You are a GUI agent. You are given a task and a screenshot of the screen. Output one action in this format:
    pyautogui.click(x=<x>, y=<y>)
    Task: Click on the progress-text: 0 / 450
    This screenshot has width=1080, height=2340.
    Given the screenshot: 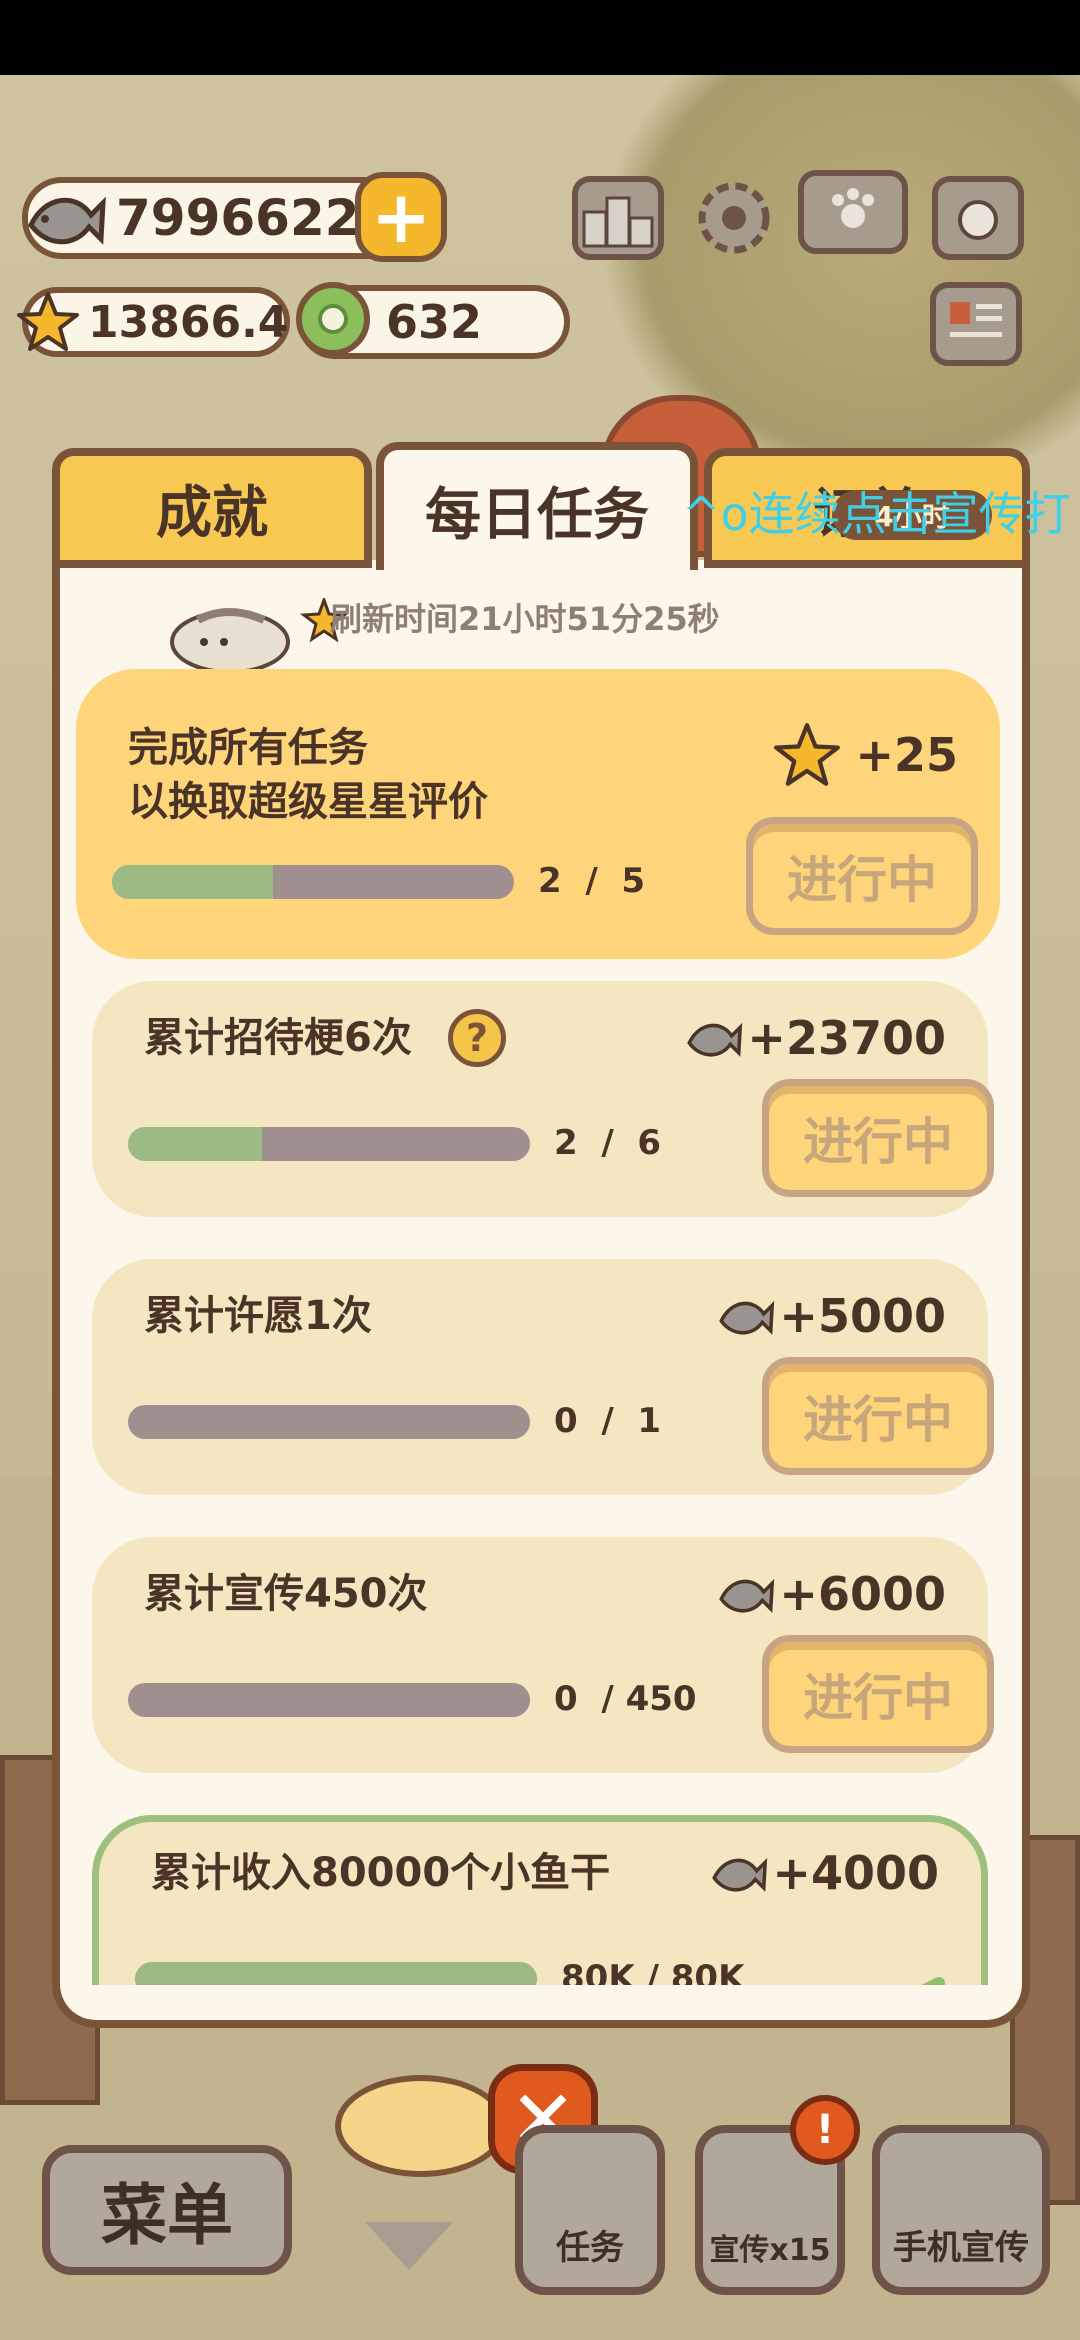 What is the action you would take?
    pyautogui.click(x=625, y=1699)
    